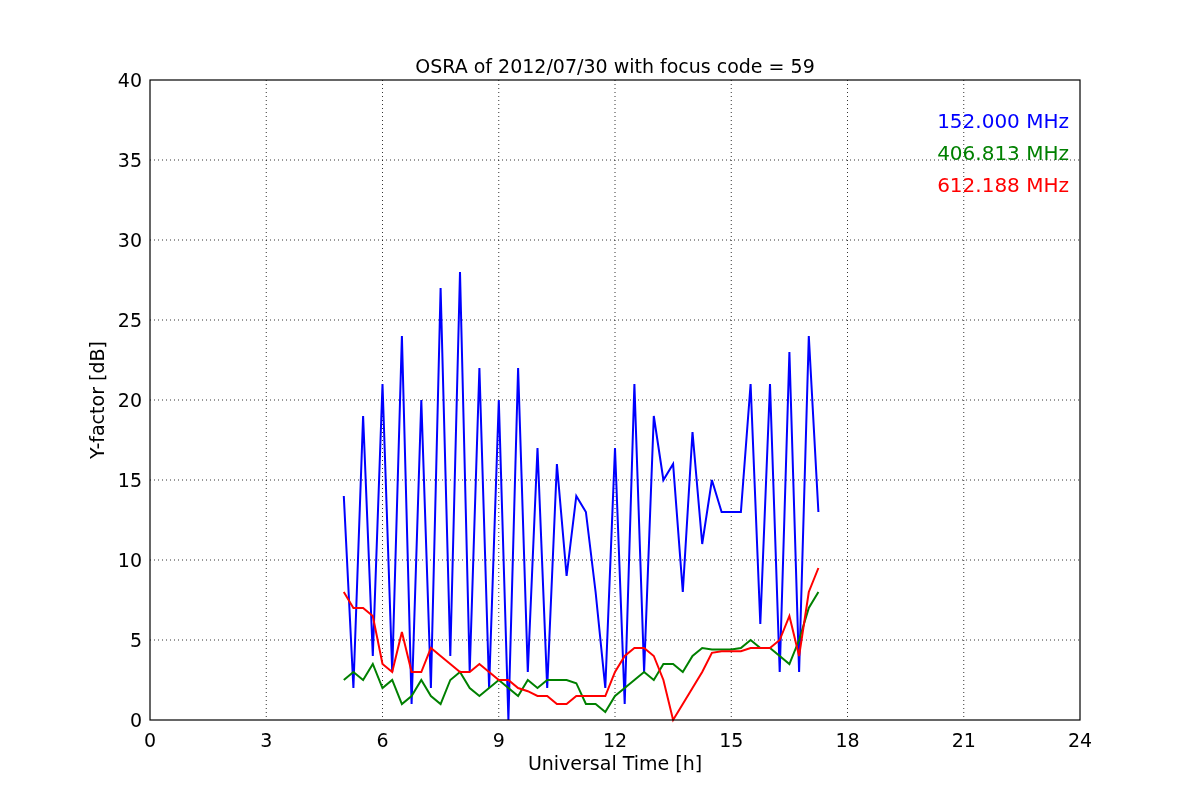 This screenshot has height=800, width=1200. What do you see at coordinates (382, 740) in the screenshot?
I see `x-tick-label: 6` at bounding box center [382, 740].